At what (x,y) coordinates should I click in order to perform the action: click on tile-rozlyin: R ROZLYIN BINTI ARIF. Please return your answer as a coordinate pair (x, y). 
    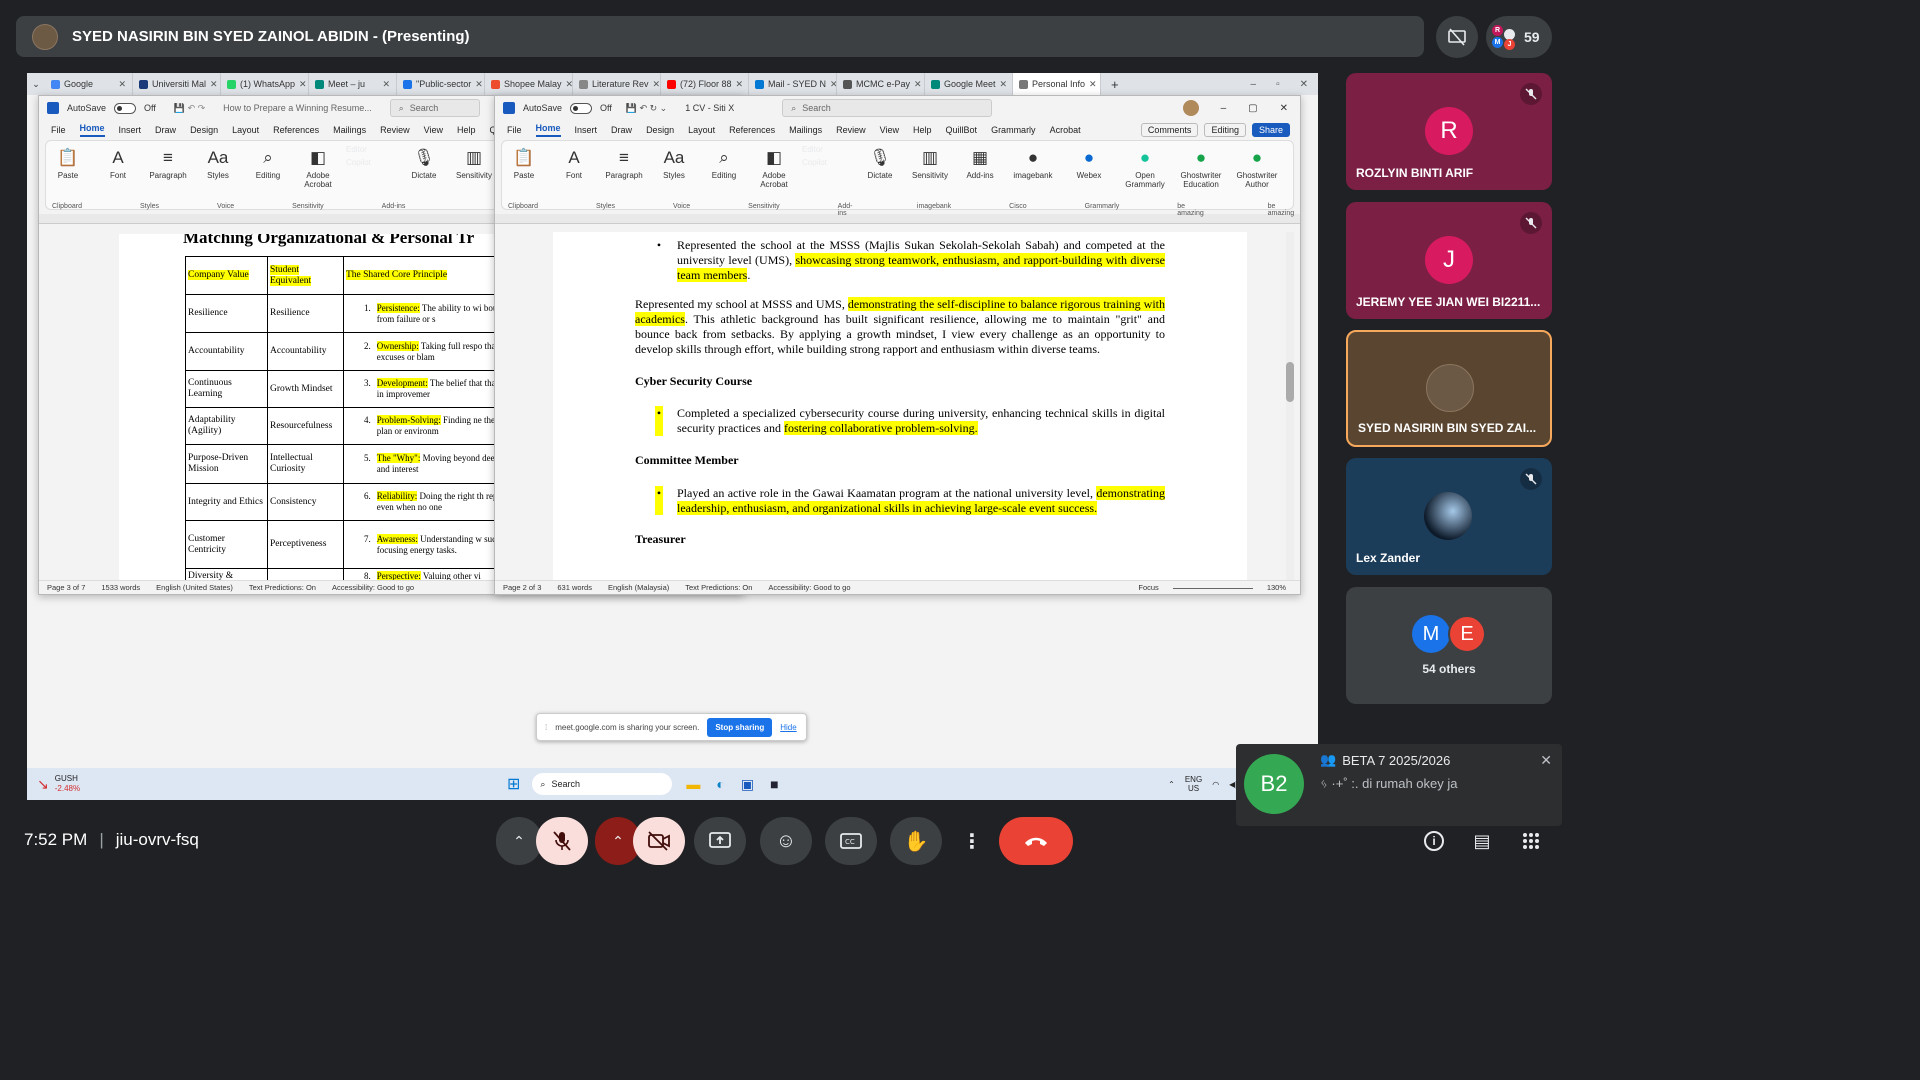
    Looking at the image, I should click on (1449, 131).